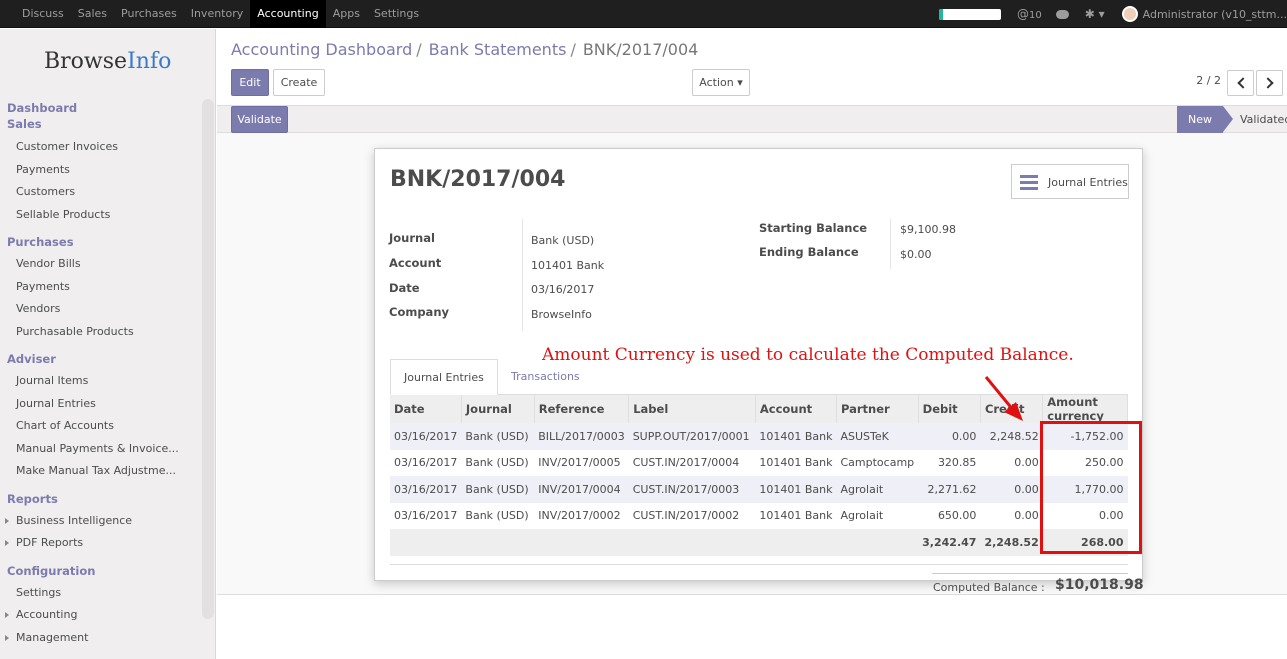  I want to click on date-field: 03/16/2017, so click(562, 289).